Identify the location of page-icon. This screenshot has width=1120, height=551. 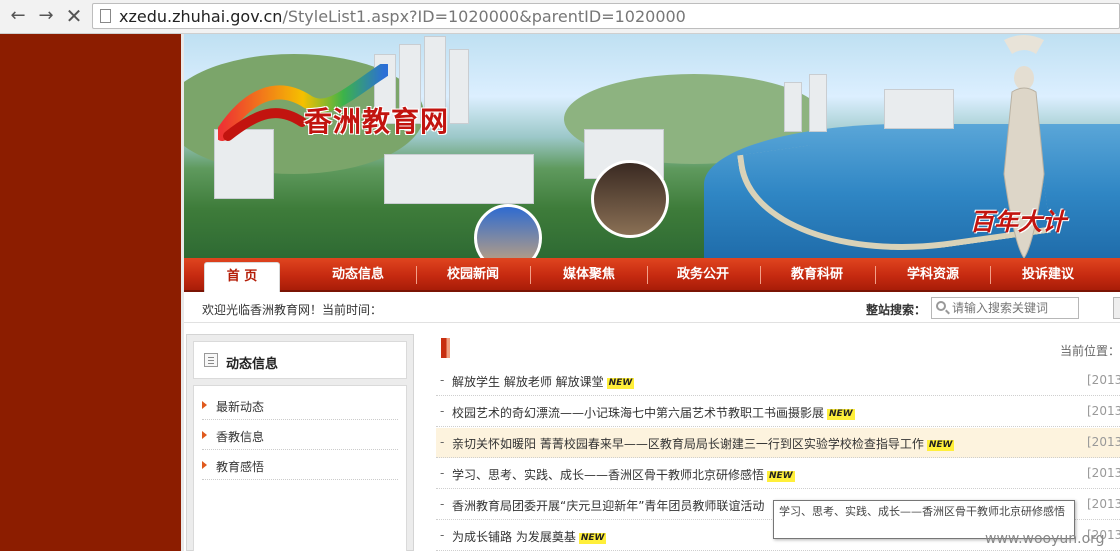
(105, 16).